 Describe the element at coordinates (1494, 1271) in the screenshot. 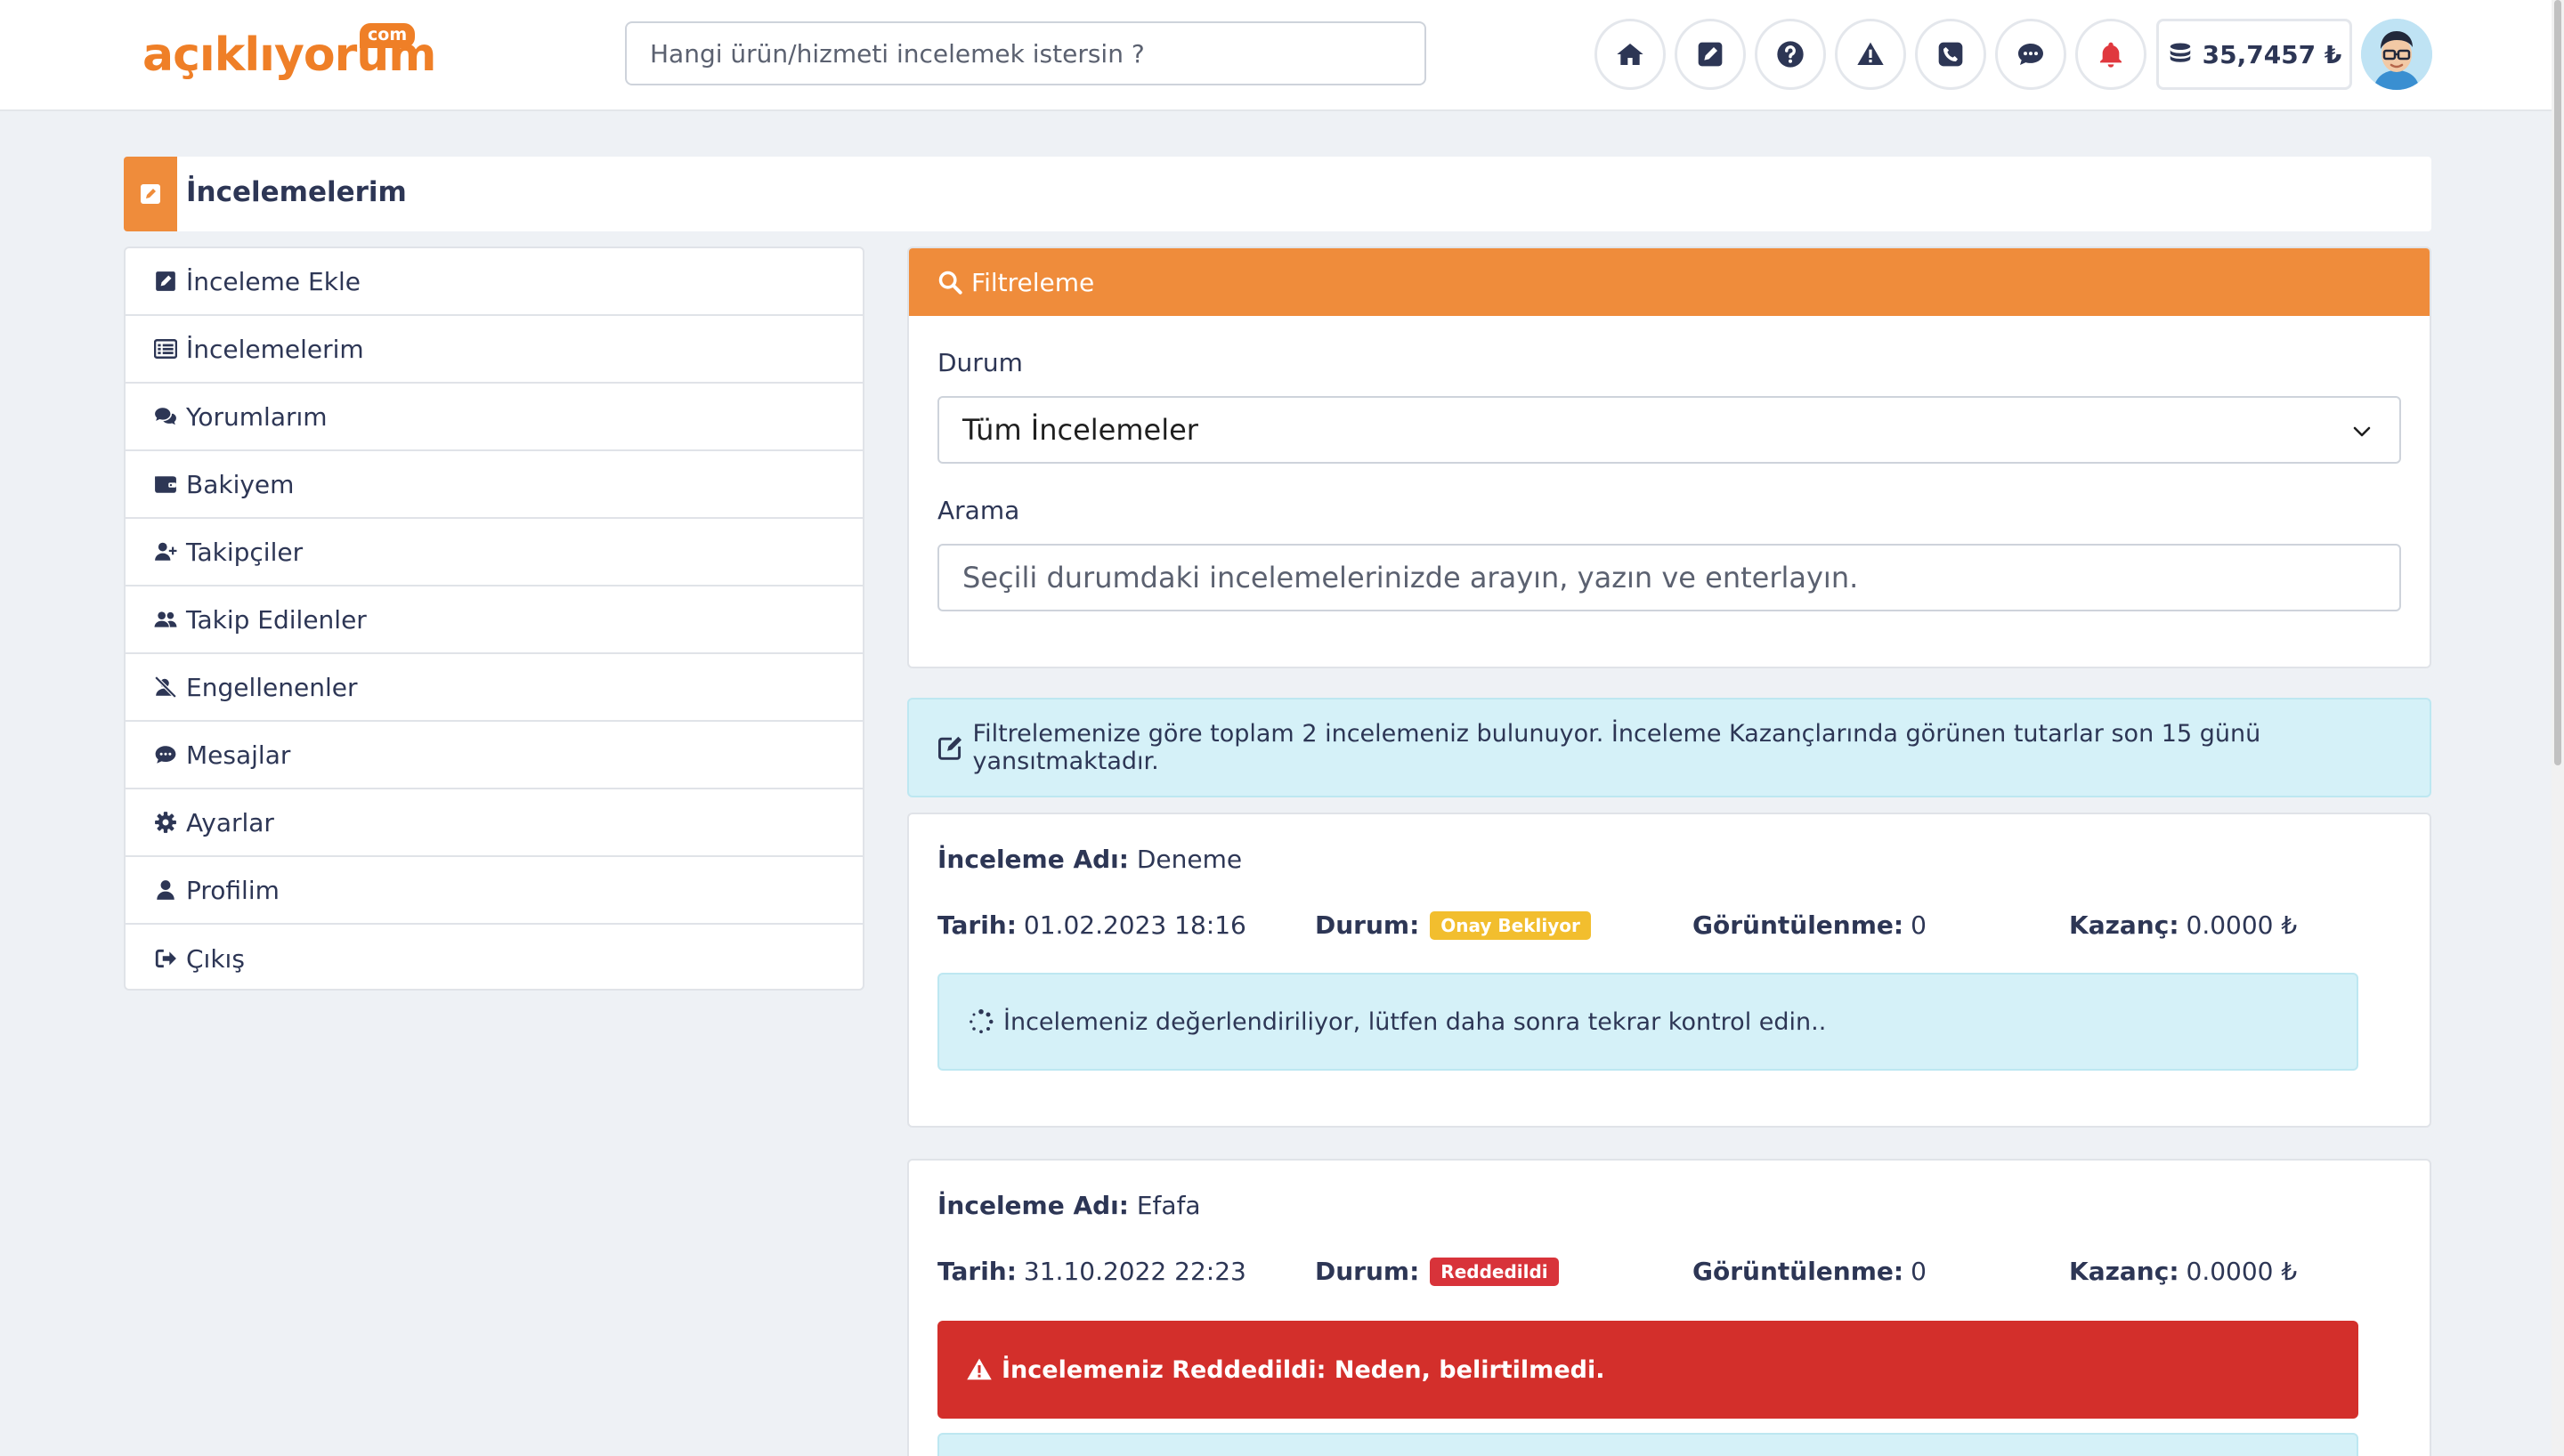

I see `status-badge: Reddedildi` at that location.